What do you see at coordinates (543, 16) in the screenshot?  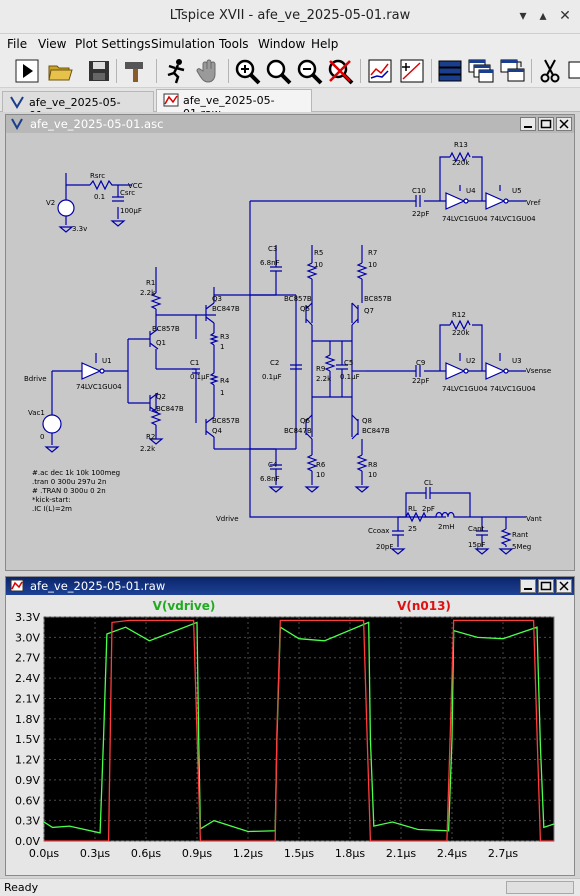 I see `maximize-icon: ▴` at bounding box center [543, 16].